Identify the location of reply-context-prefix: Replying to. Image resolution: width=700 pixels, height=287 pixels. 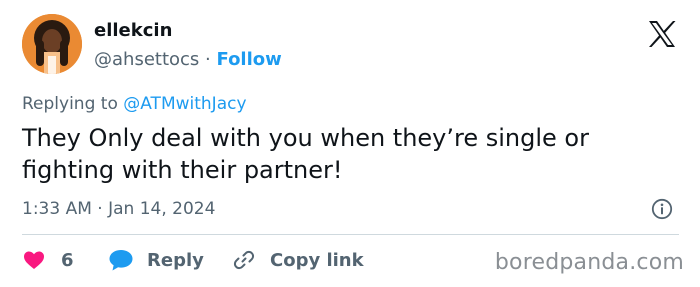
(70, 104).